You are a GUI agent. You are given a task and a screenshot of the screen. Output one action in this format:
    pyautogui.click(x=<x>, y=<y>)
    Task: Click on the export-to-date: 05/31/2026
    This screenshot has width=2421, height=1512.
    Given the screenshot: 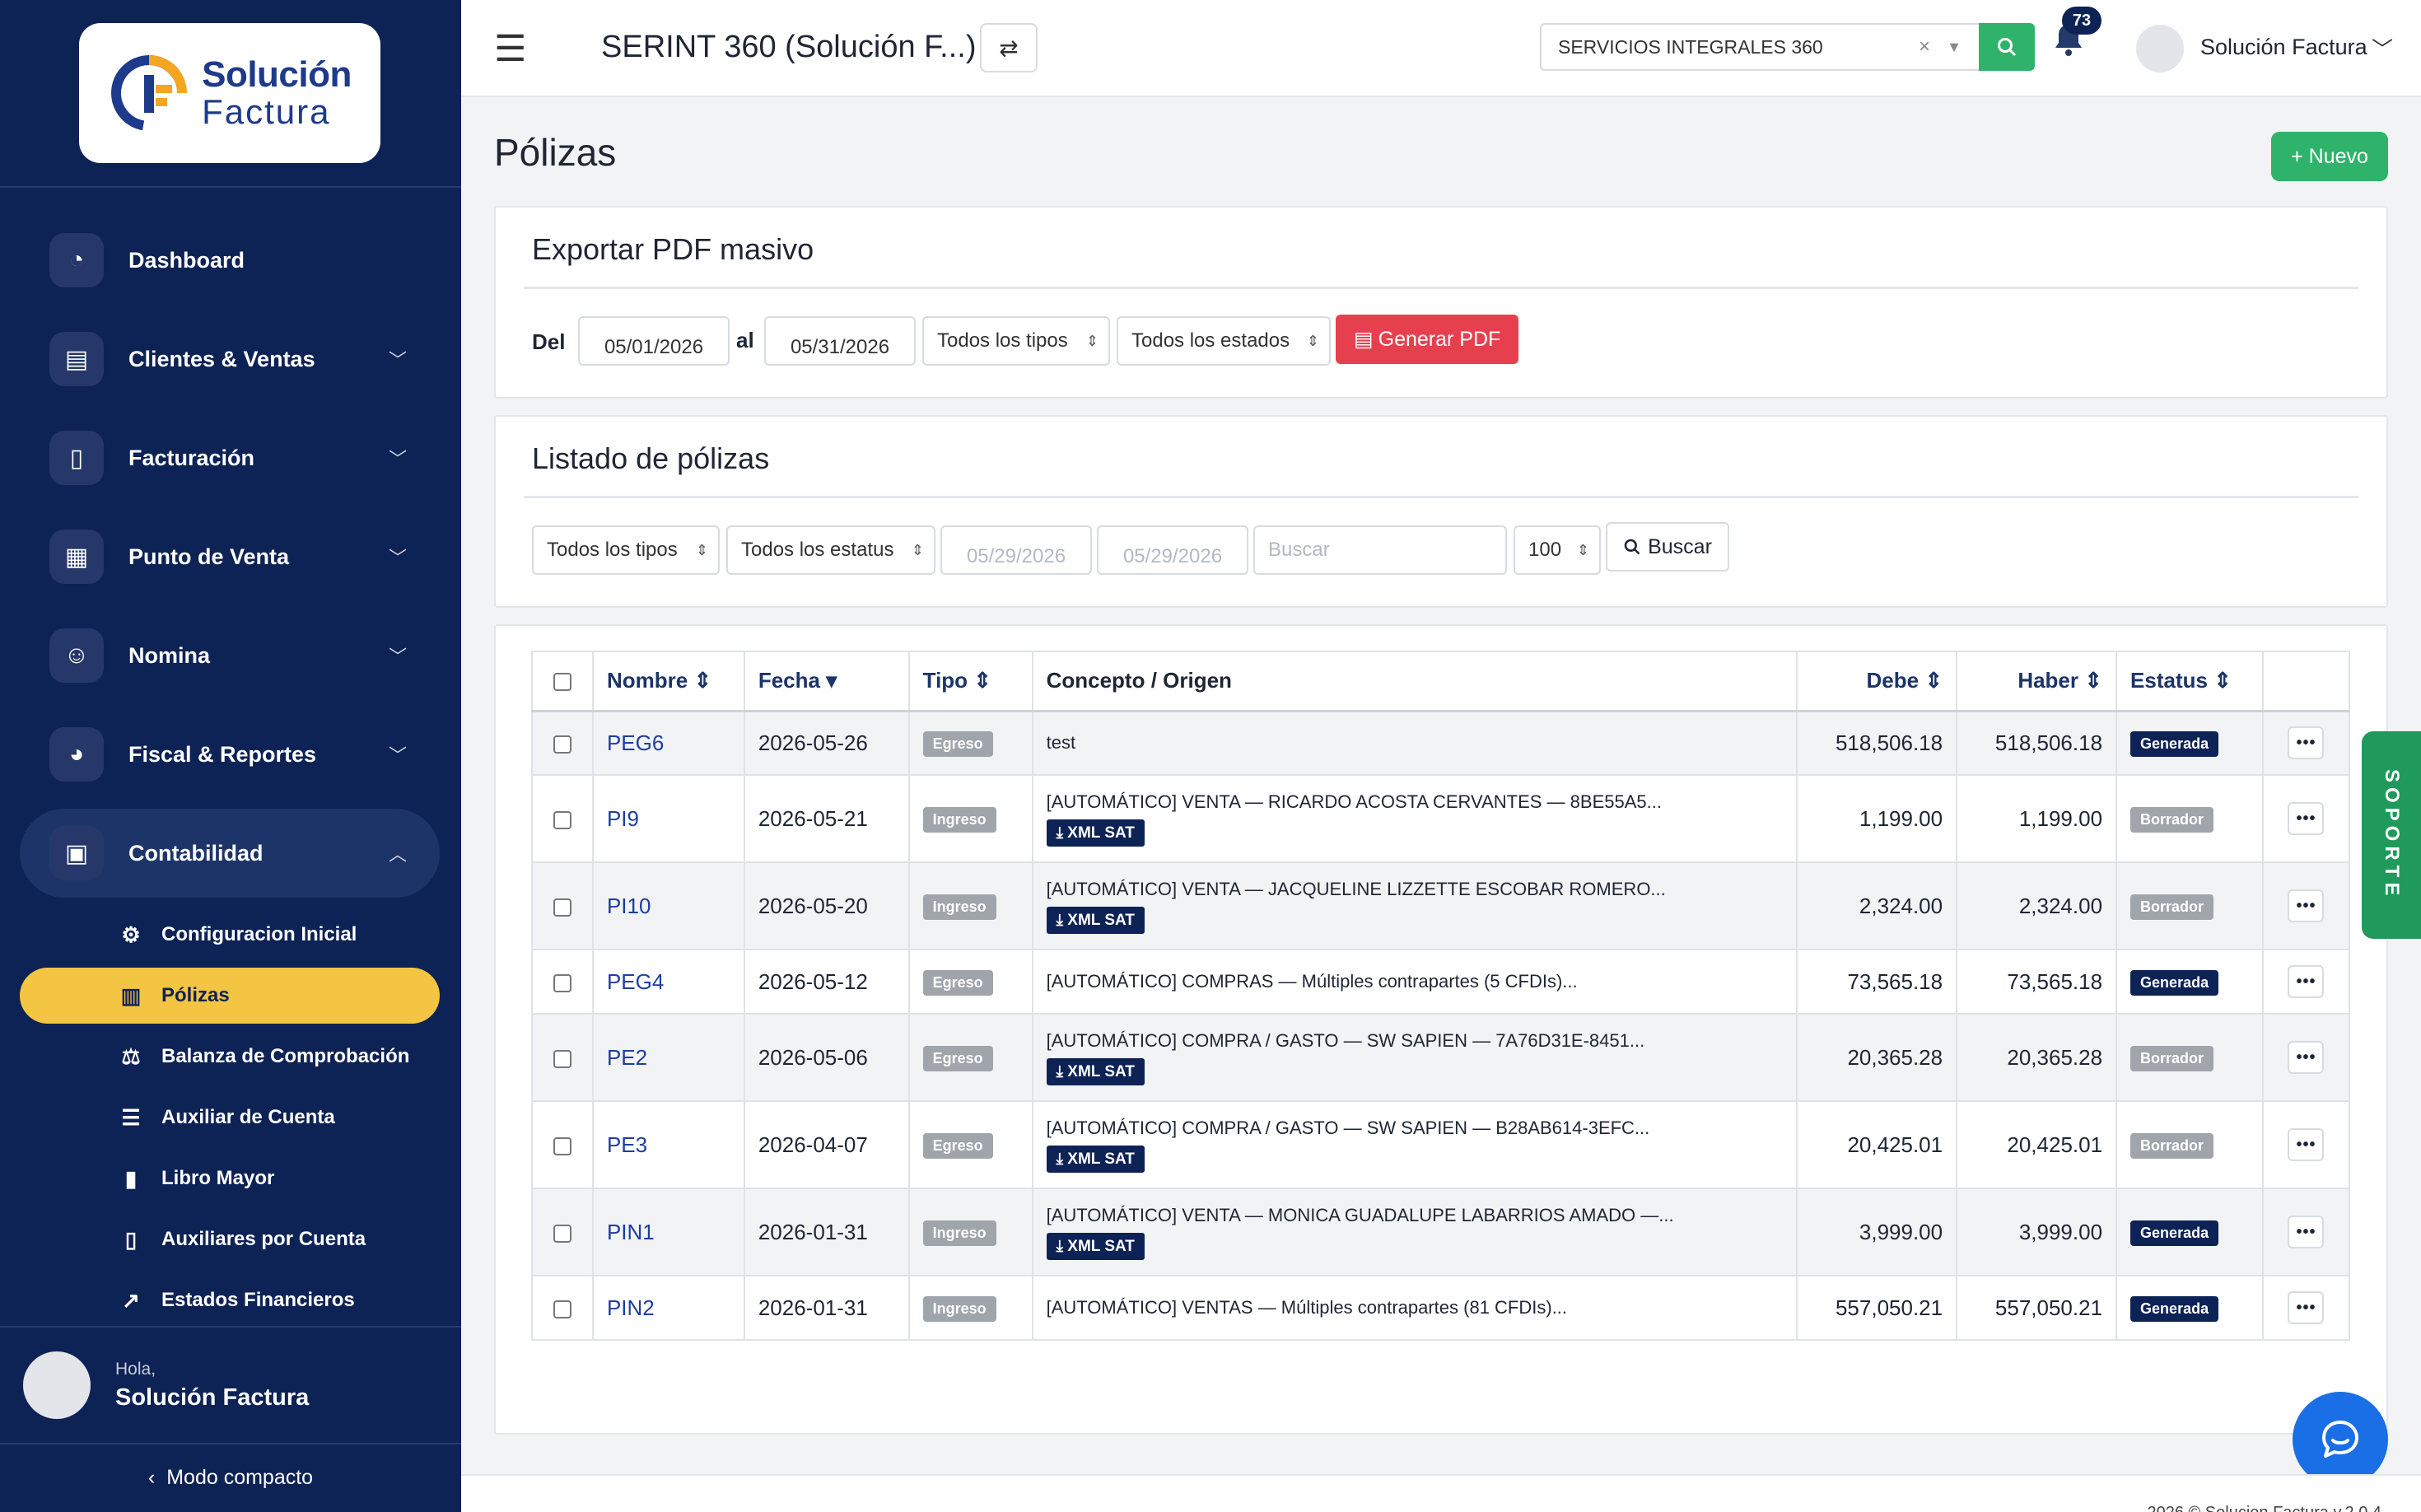 What is the action you would take?
    pyautogui.click(x=840, y=341)
    